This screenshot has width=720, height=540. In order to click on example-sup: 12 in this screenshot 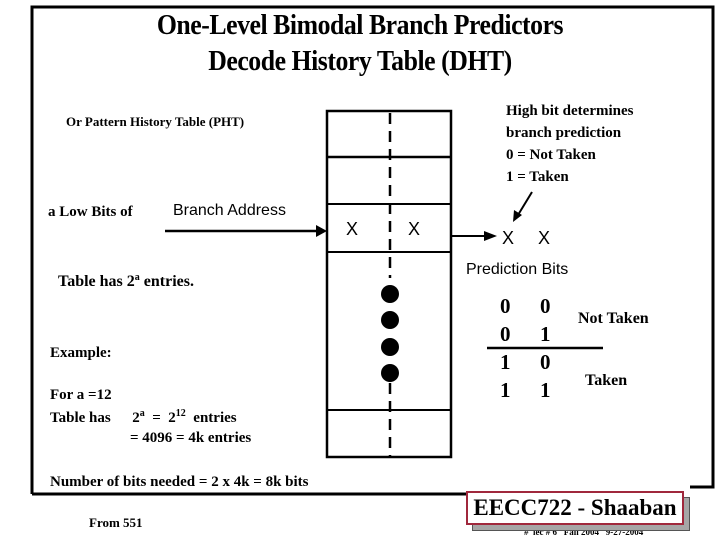, I will do `click(180, 413)`.